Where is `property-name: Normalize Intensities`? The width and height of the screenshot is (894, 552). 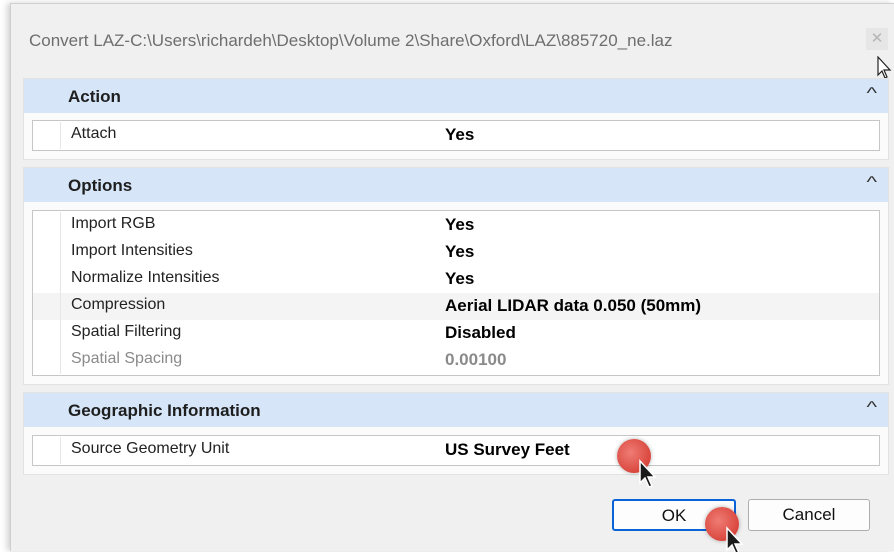
property-name: Normalize Intensities is located at coordinates (145, 277).